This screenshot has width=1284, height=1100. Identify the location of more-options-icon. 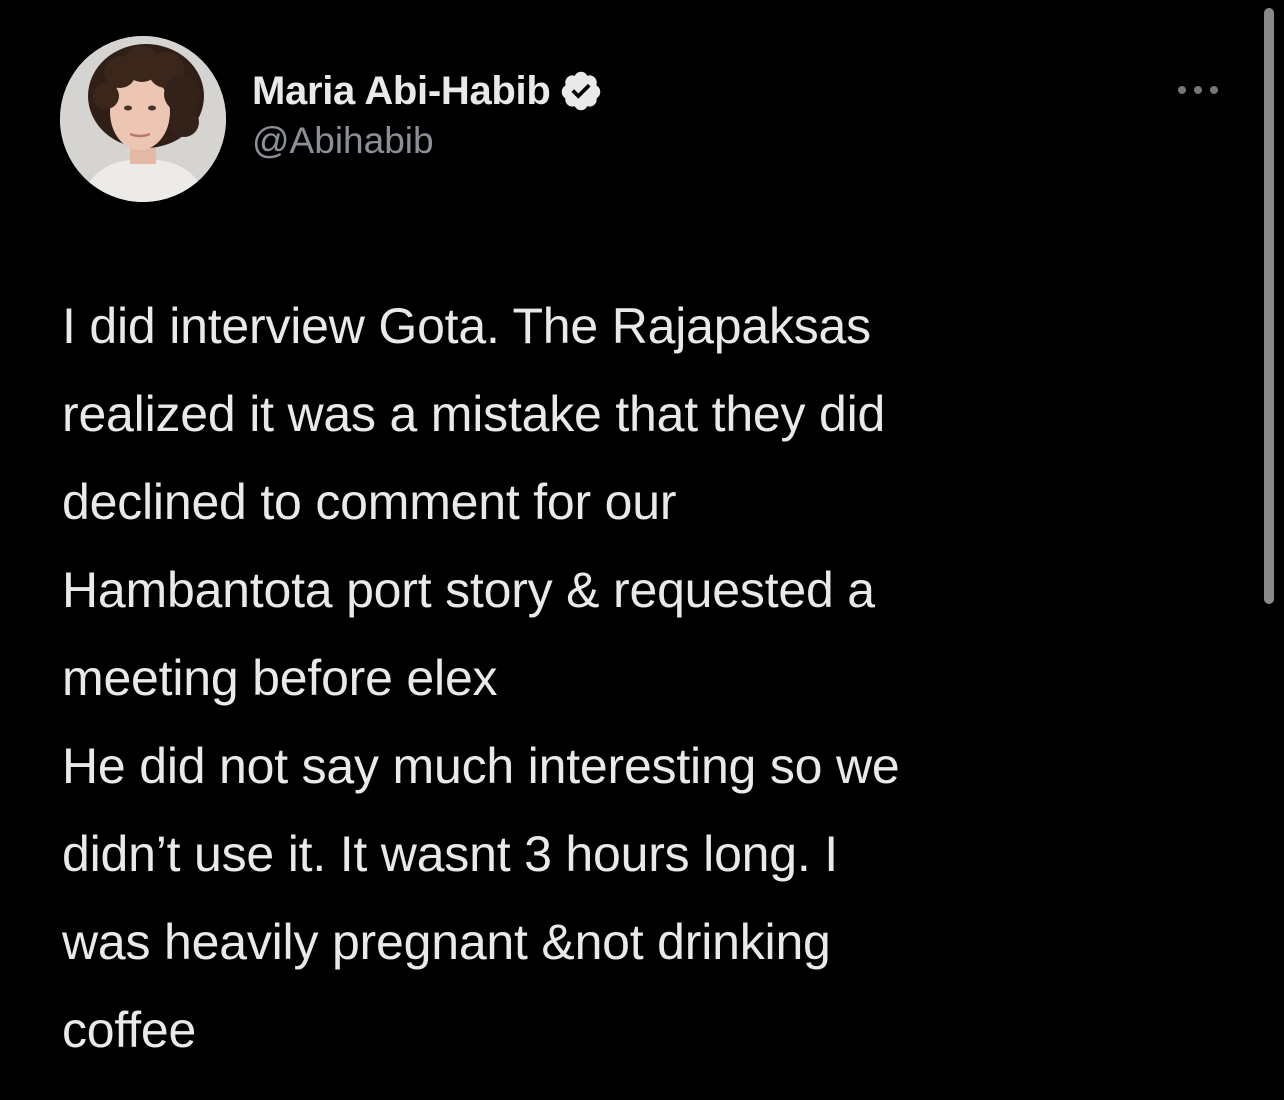
(1198, 90).